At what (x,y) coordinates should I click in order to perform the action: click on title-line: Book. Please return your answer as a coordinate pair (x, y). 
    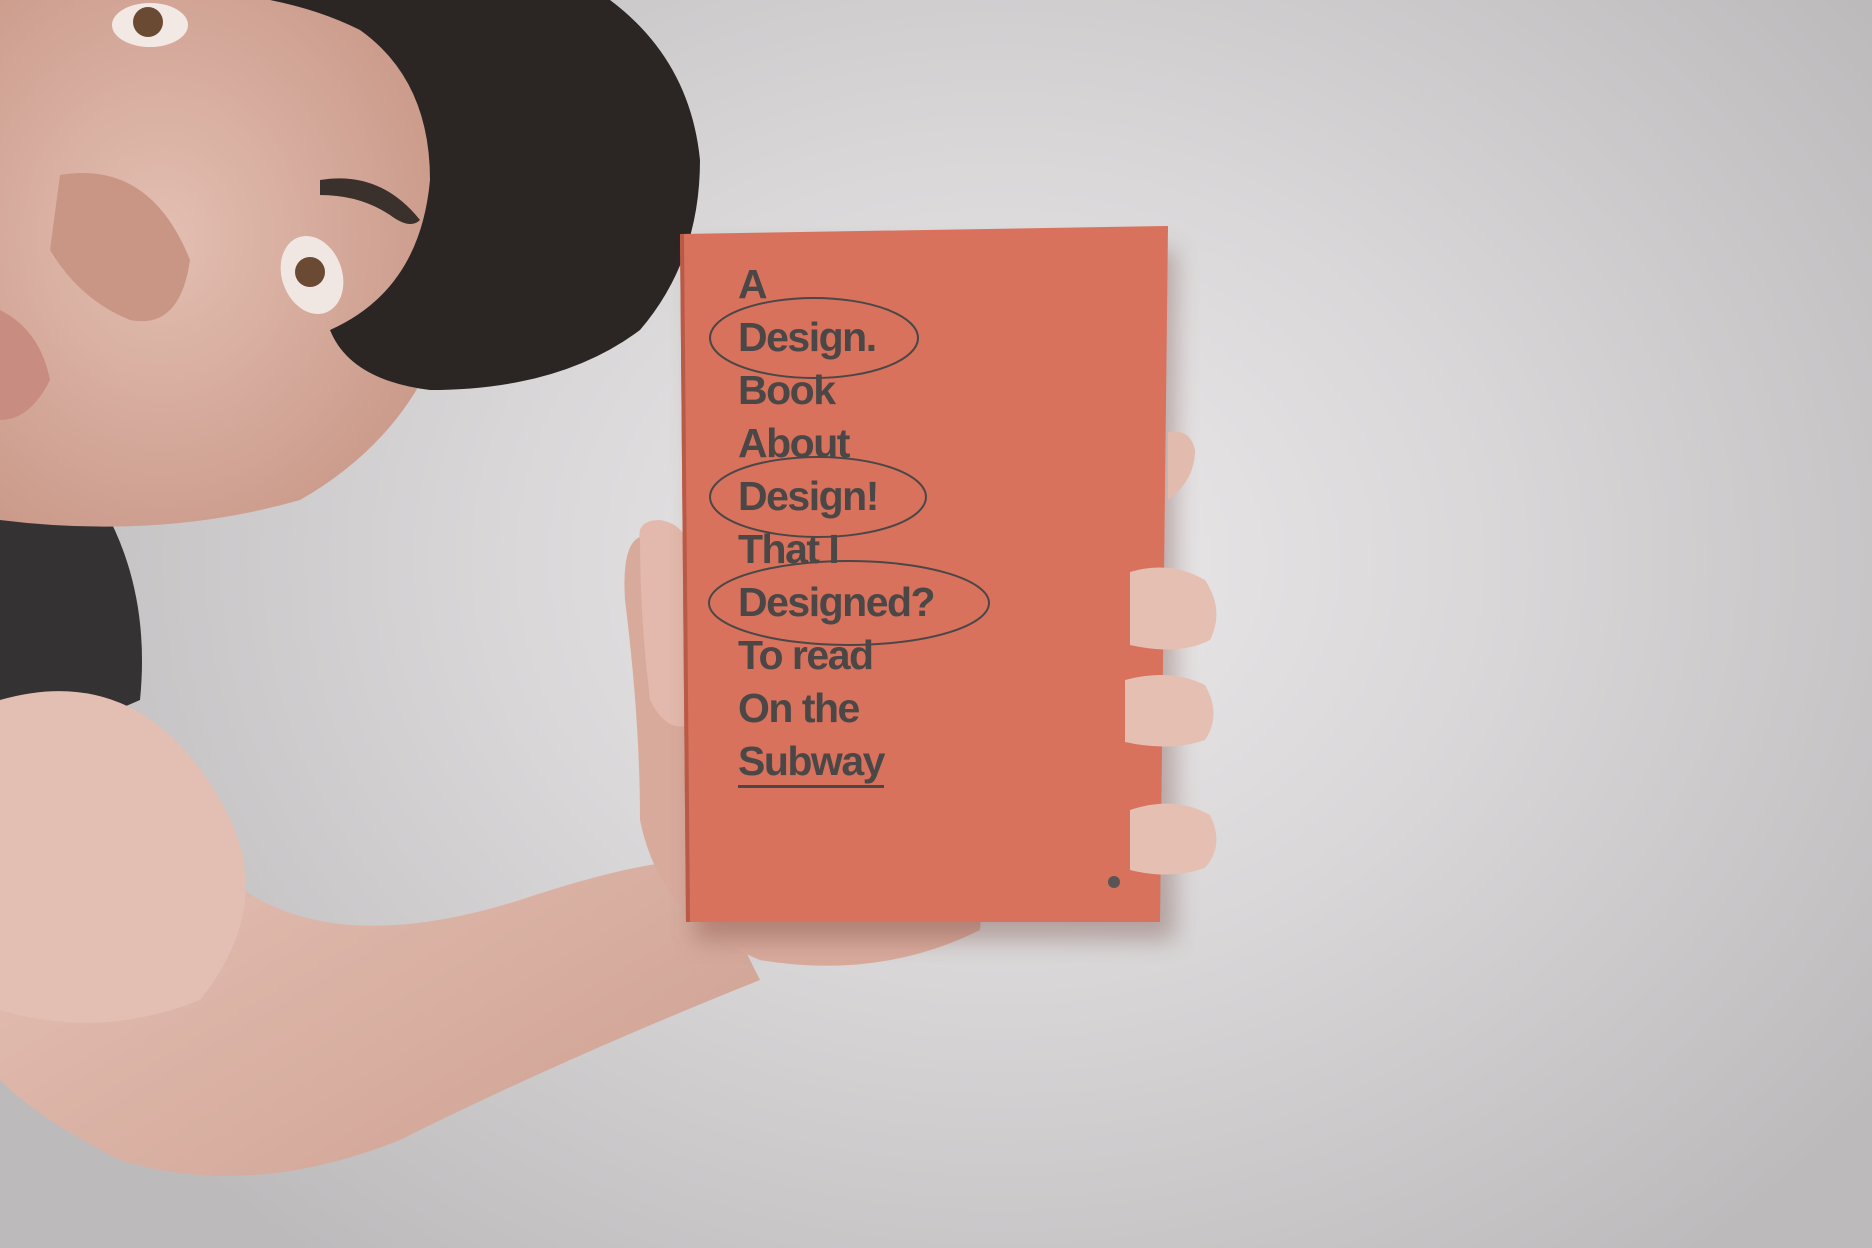
    Looking at the image, I should click on (787, 390).